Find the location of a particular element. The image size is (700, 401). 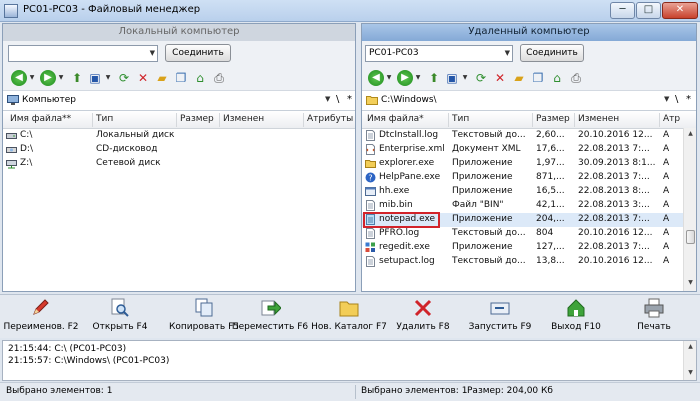

local-connect-button: Соединить is located at coordinates (198, 53).